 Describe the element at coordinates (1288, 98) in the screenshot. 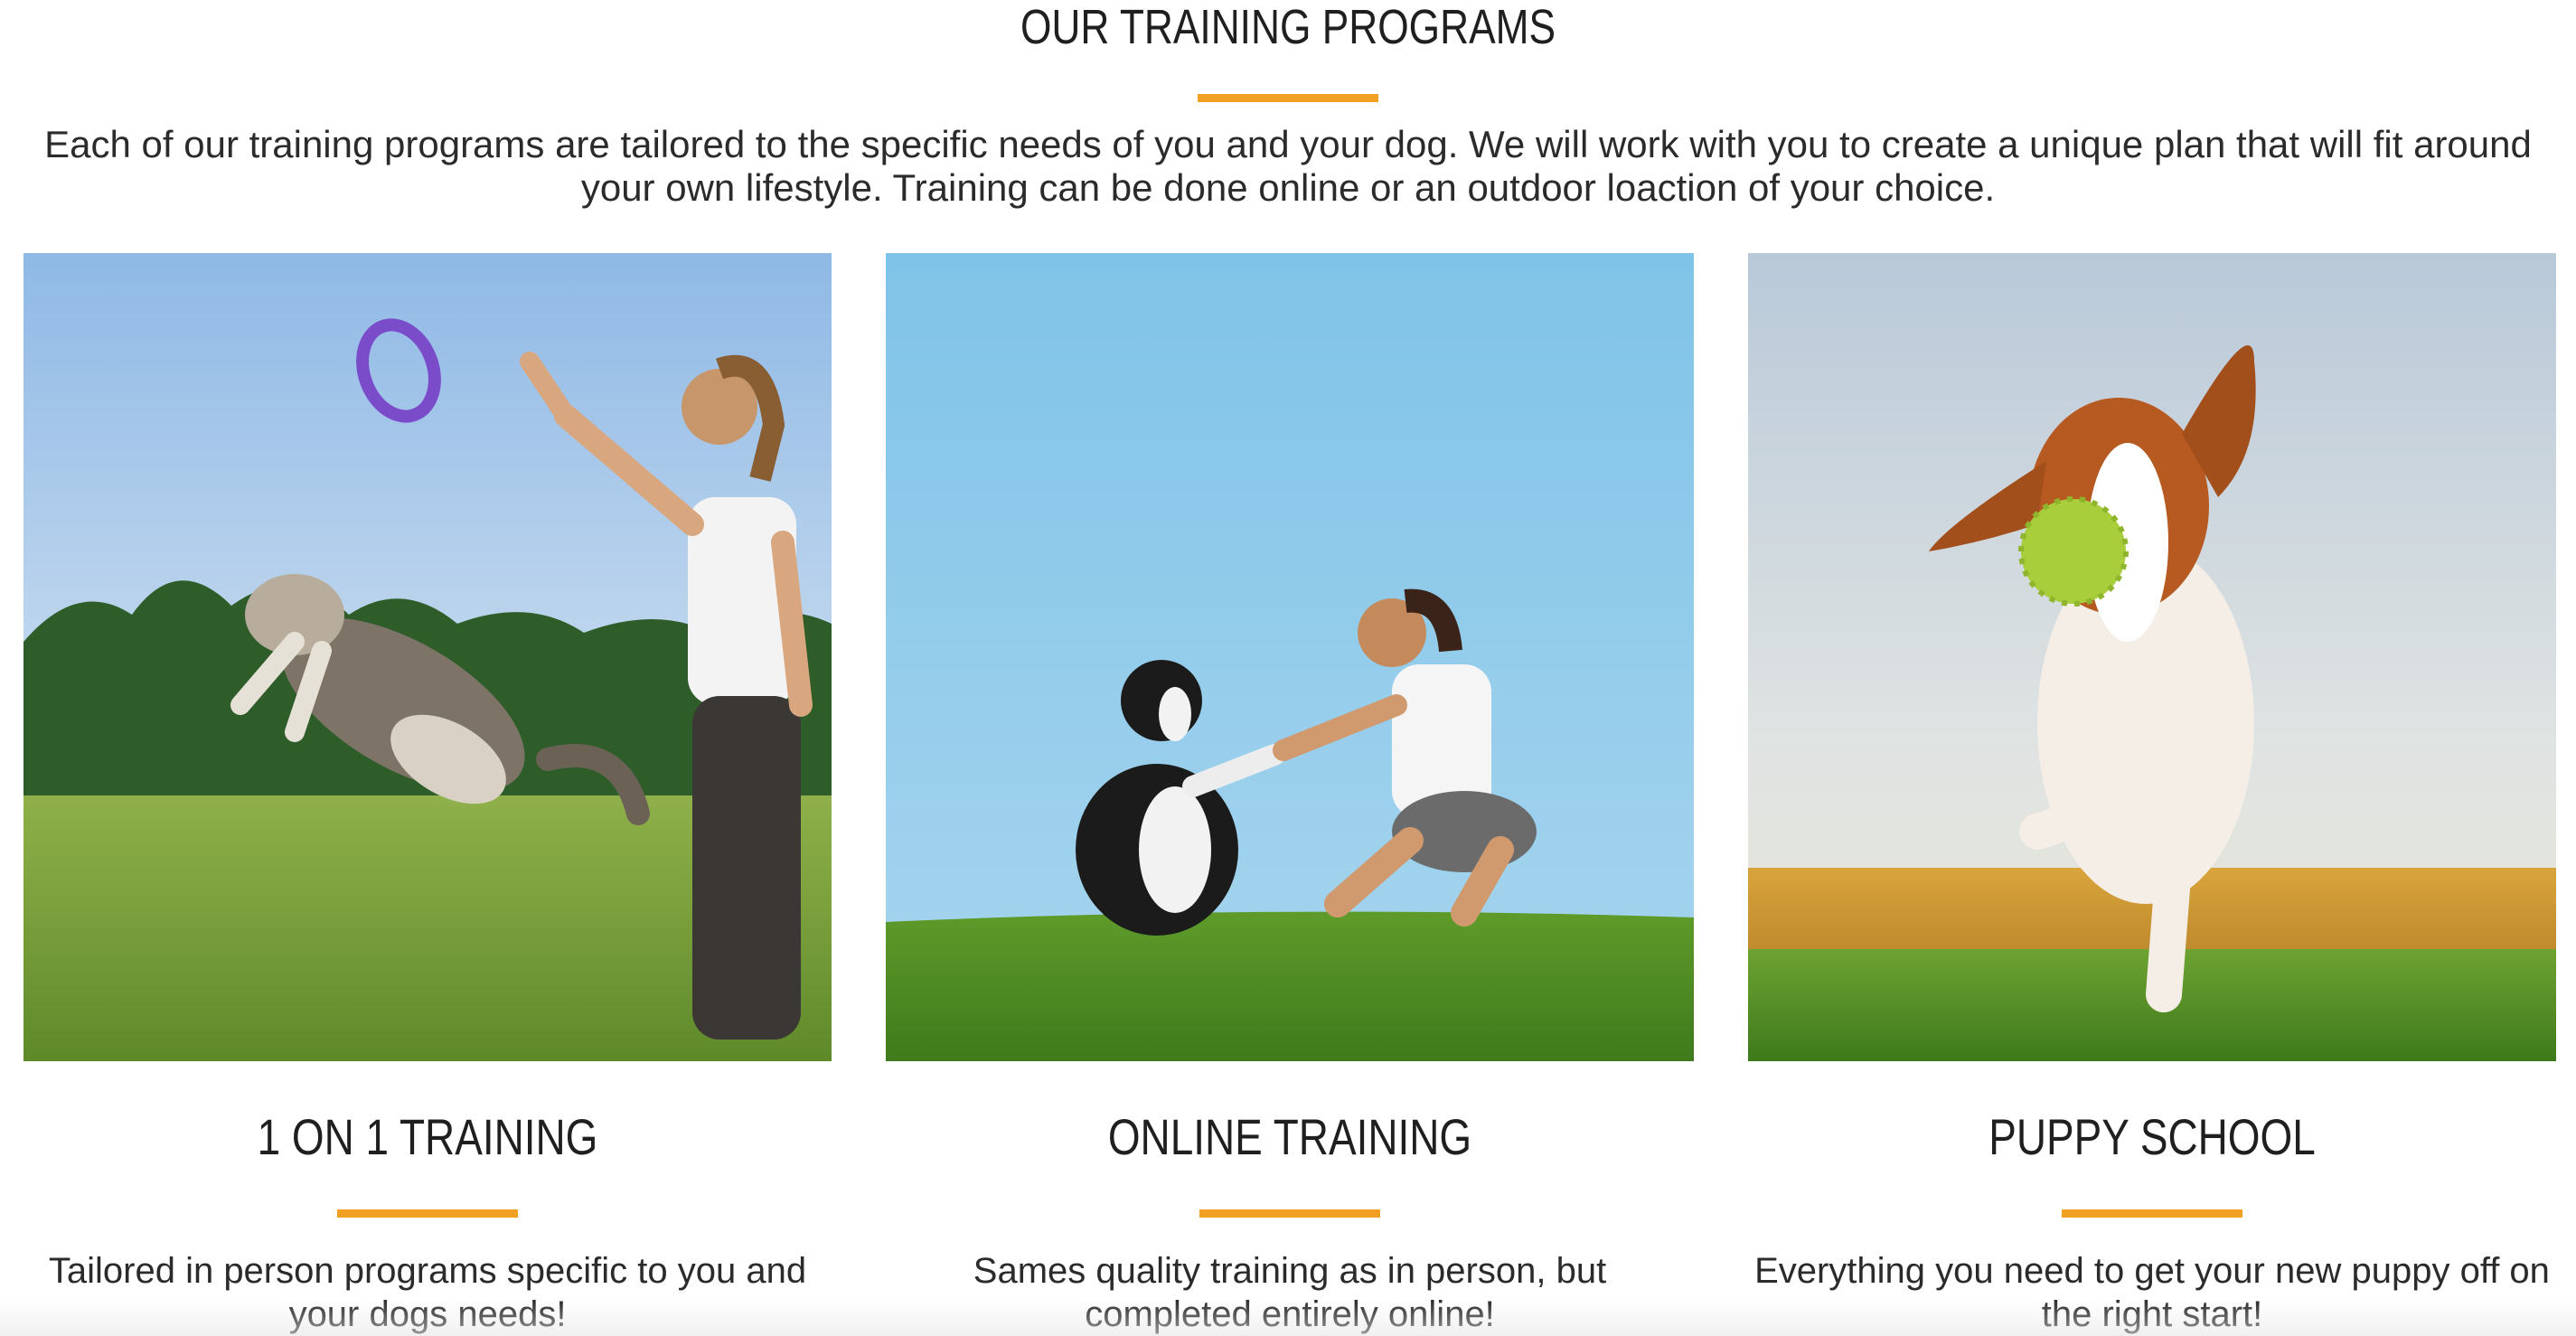

I see `section-title-underline` at that location.